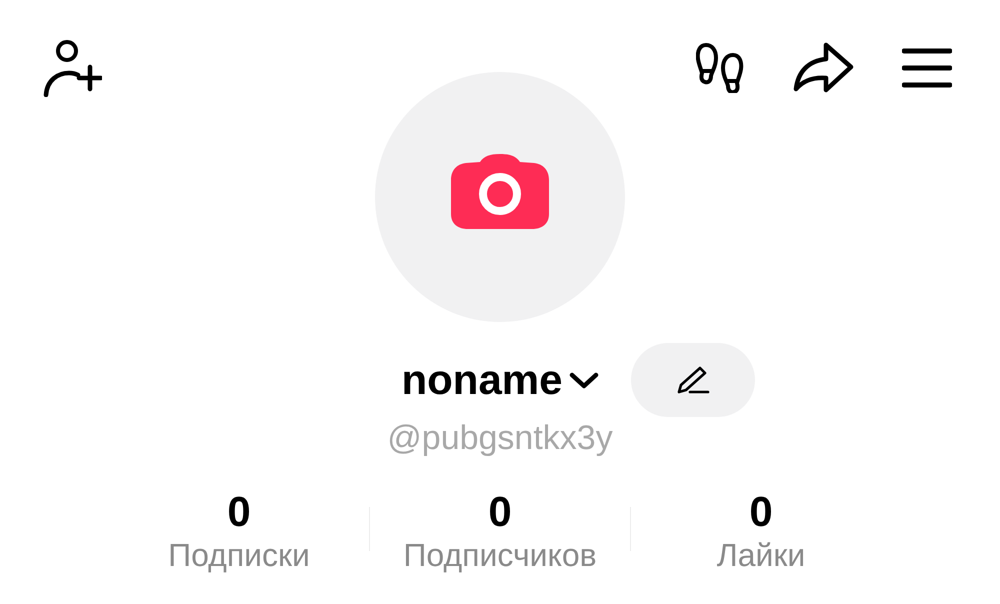 The image size is (1000, 604). Describe the element at coordinates (500, 380) in the screenshot. I see `username-dropdown: noname` at that location.